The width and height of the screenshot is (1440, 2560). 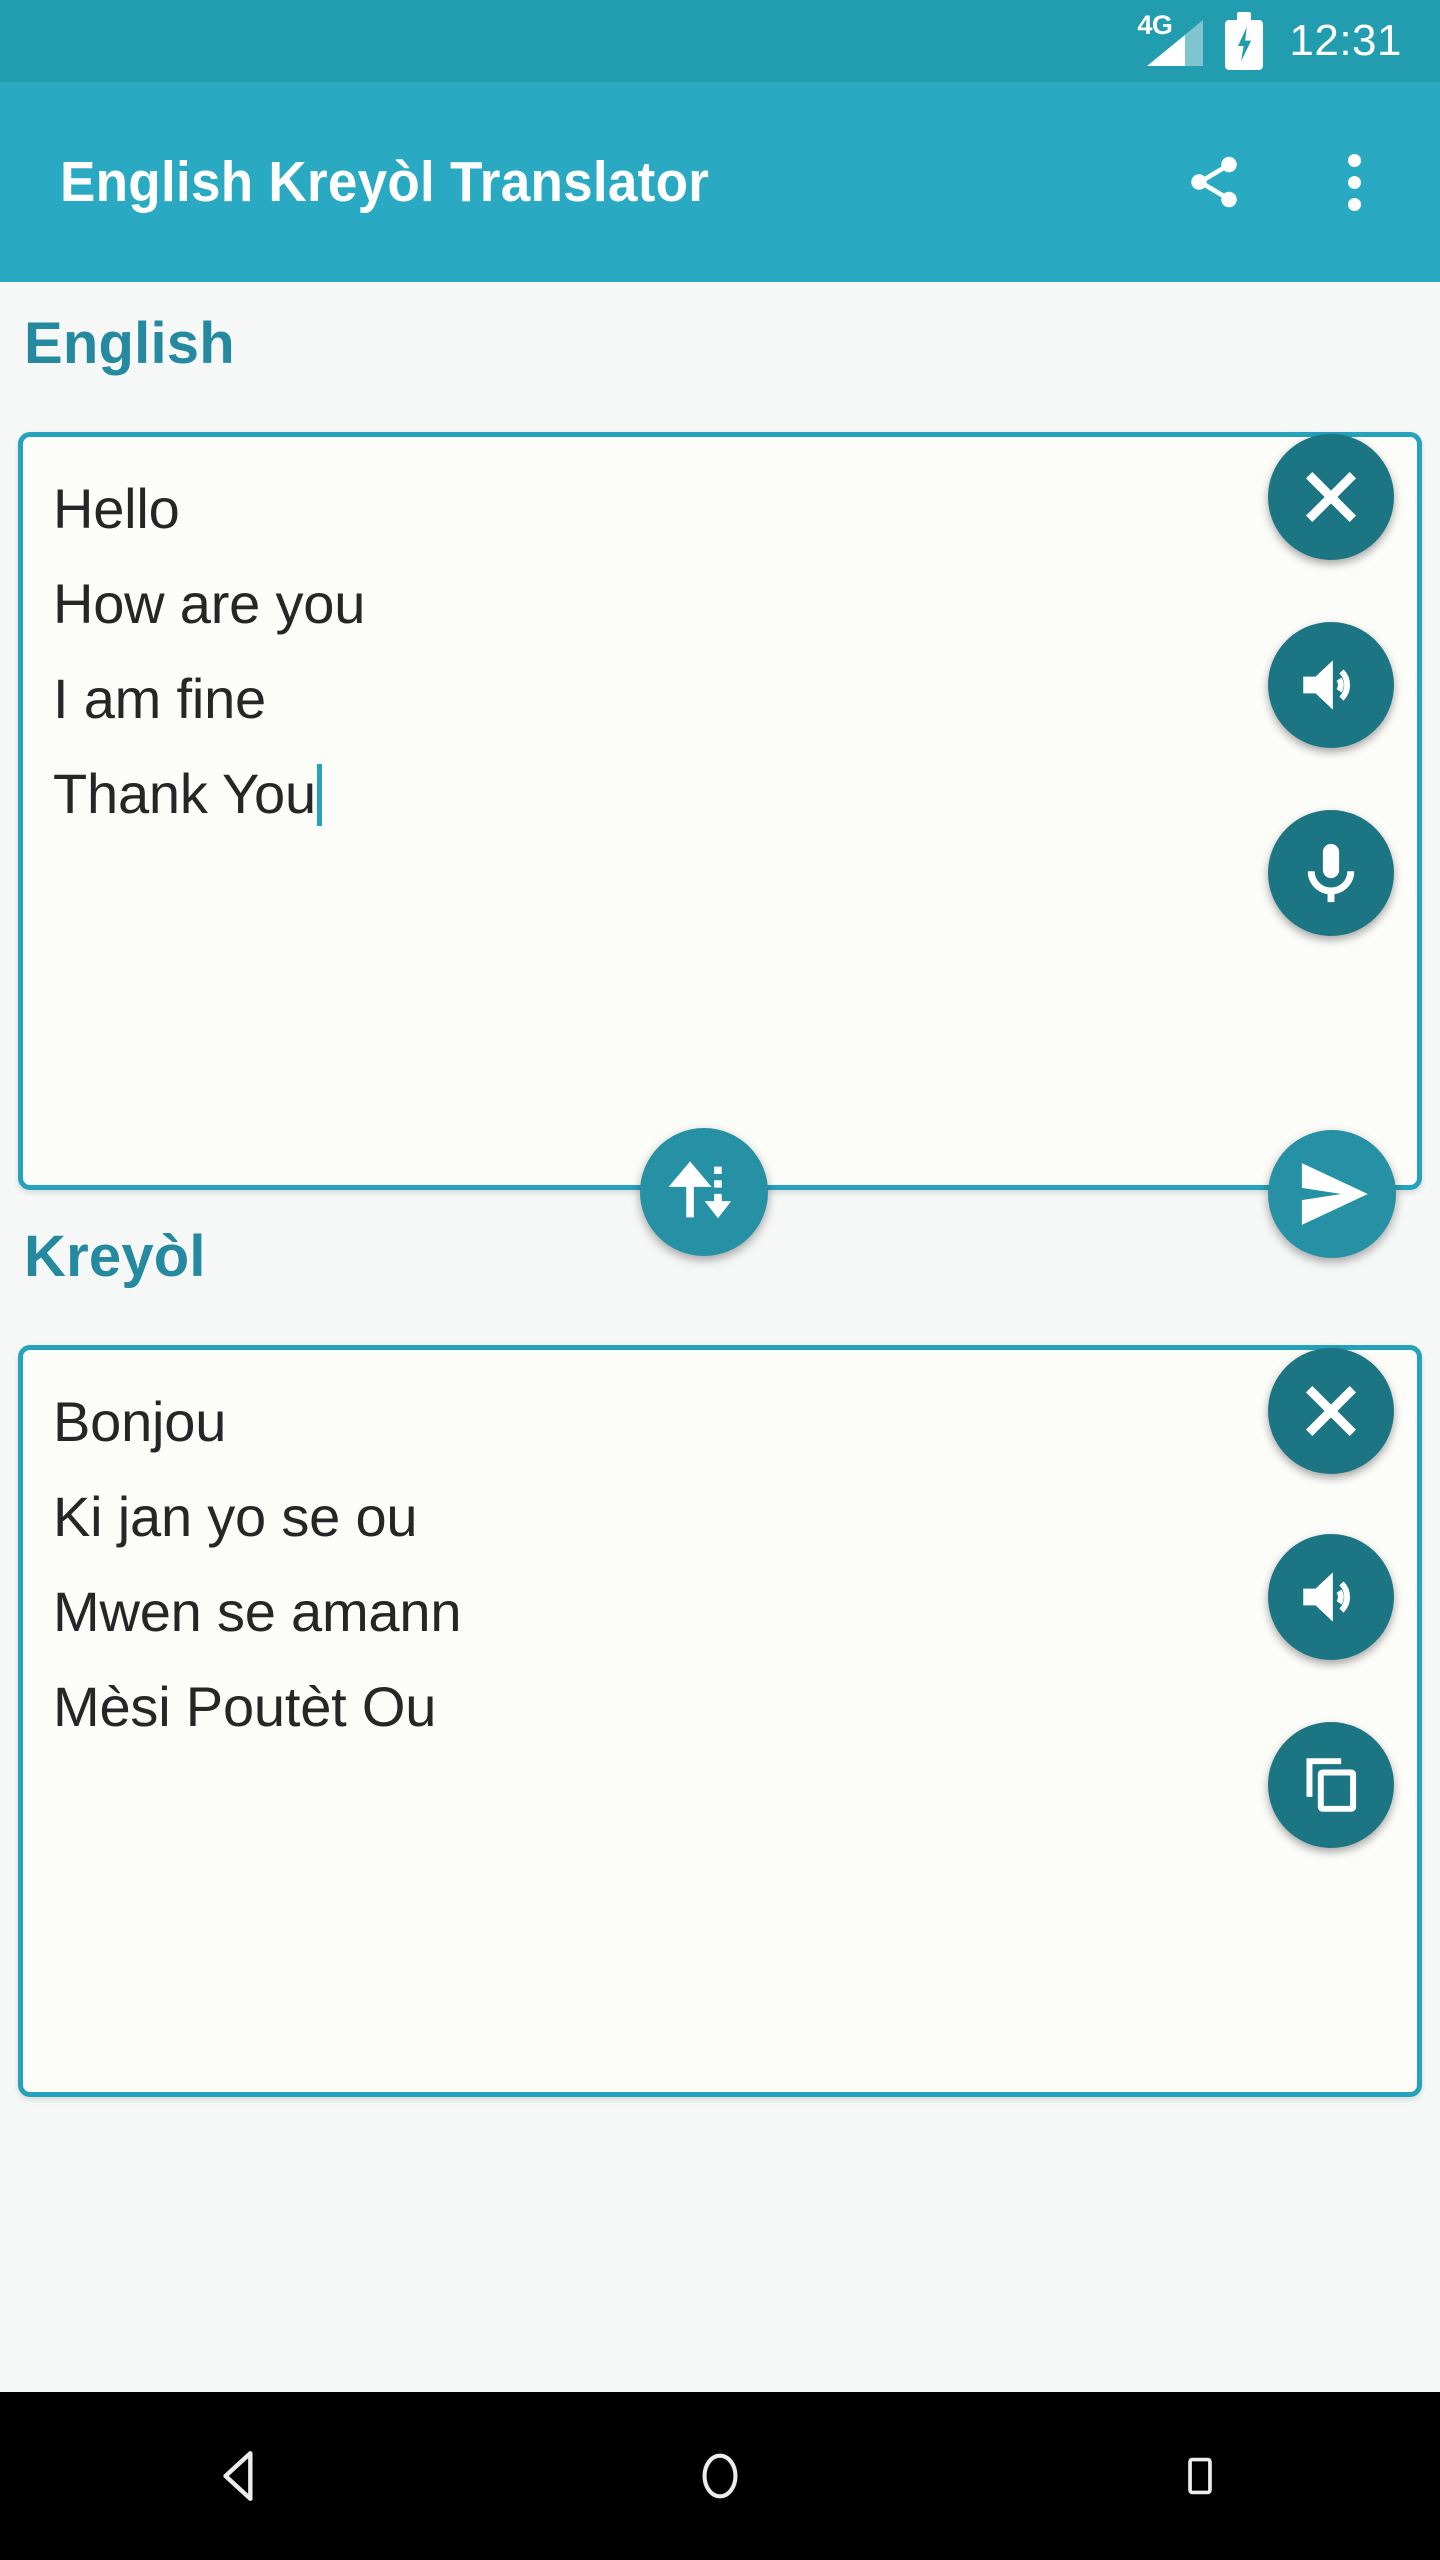 I want to click on nav-recents-button, so click(x=1200, y=2476).